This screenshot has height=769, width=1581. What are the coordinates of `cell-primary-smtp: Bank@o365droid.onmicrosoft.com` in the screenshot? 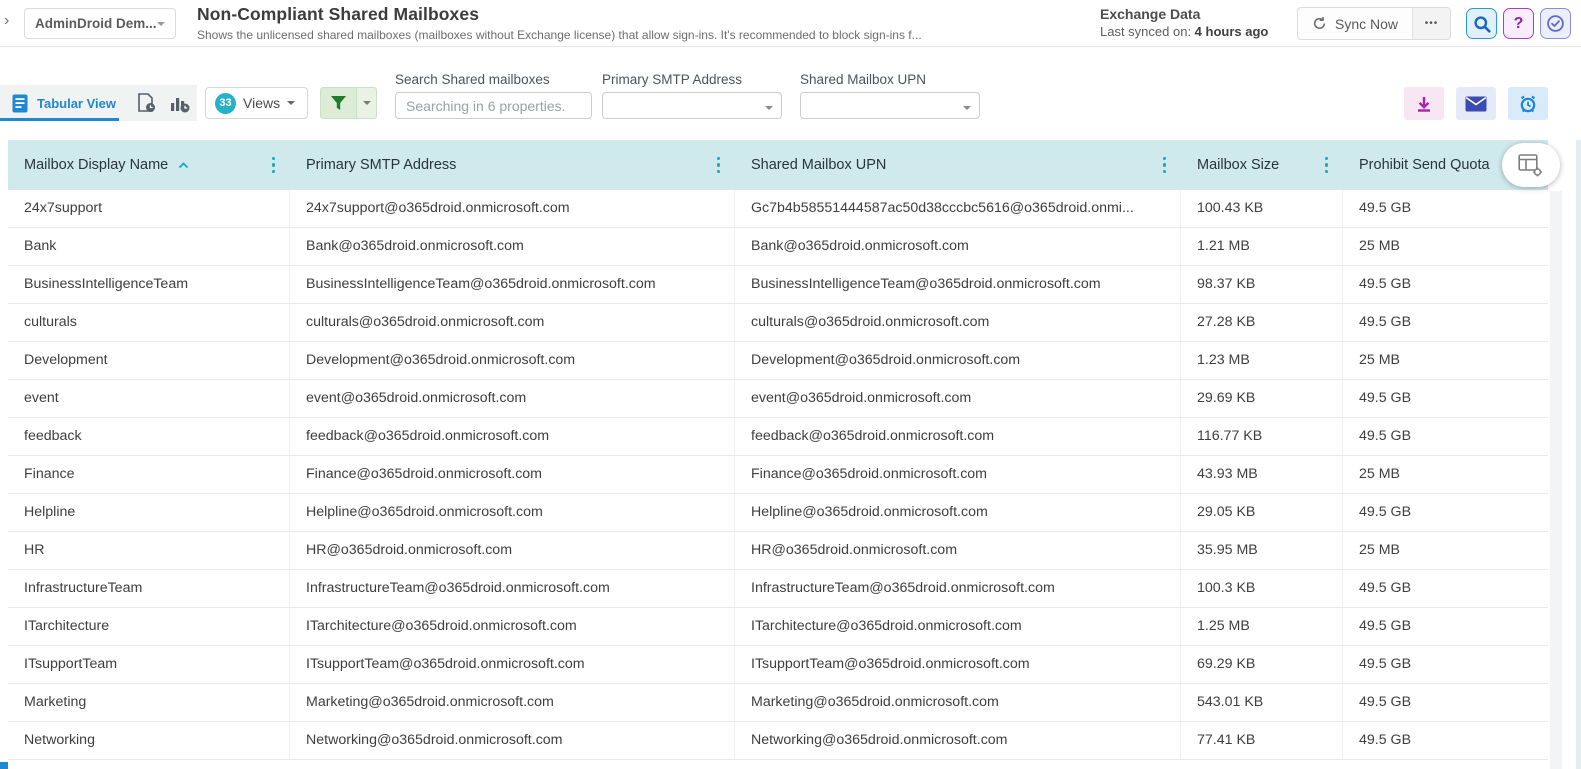 It's located at (512, 246).